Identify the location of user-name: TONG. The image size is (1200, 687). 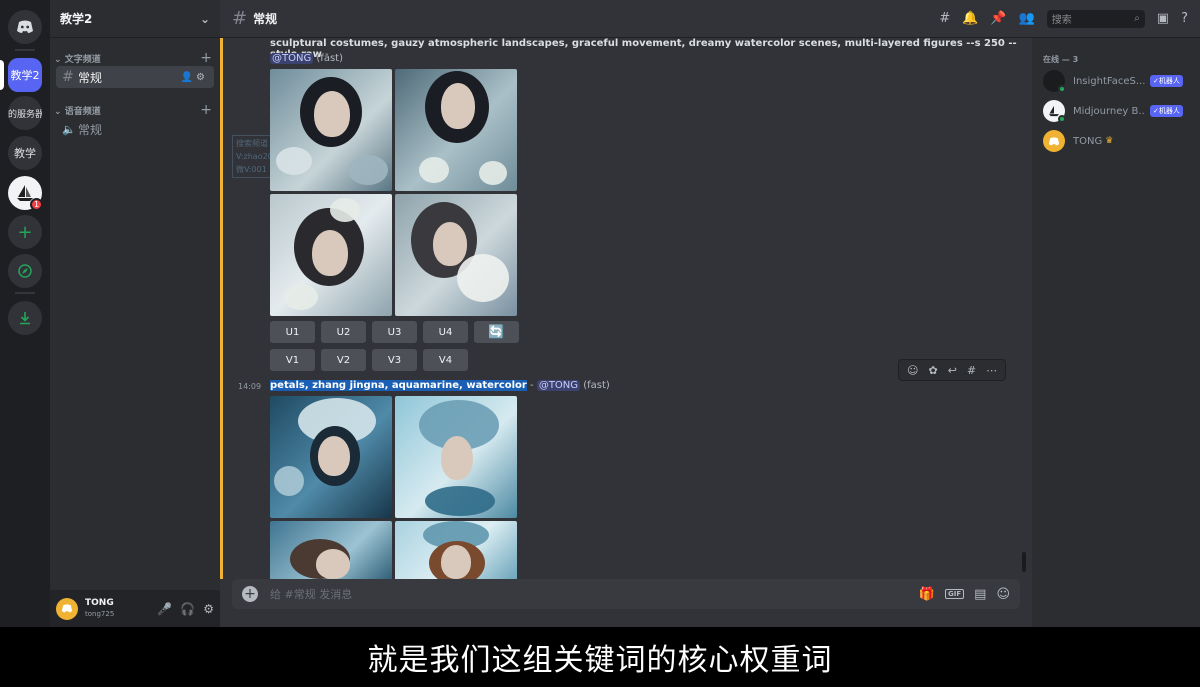
(99, 602).